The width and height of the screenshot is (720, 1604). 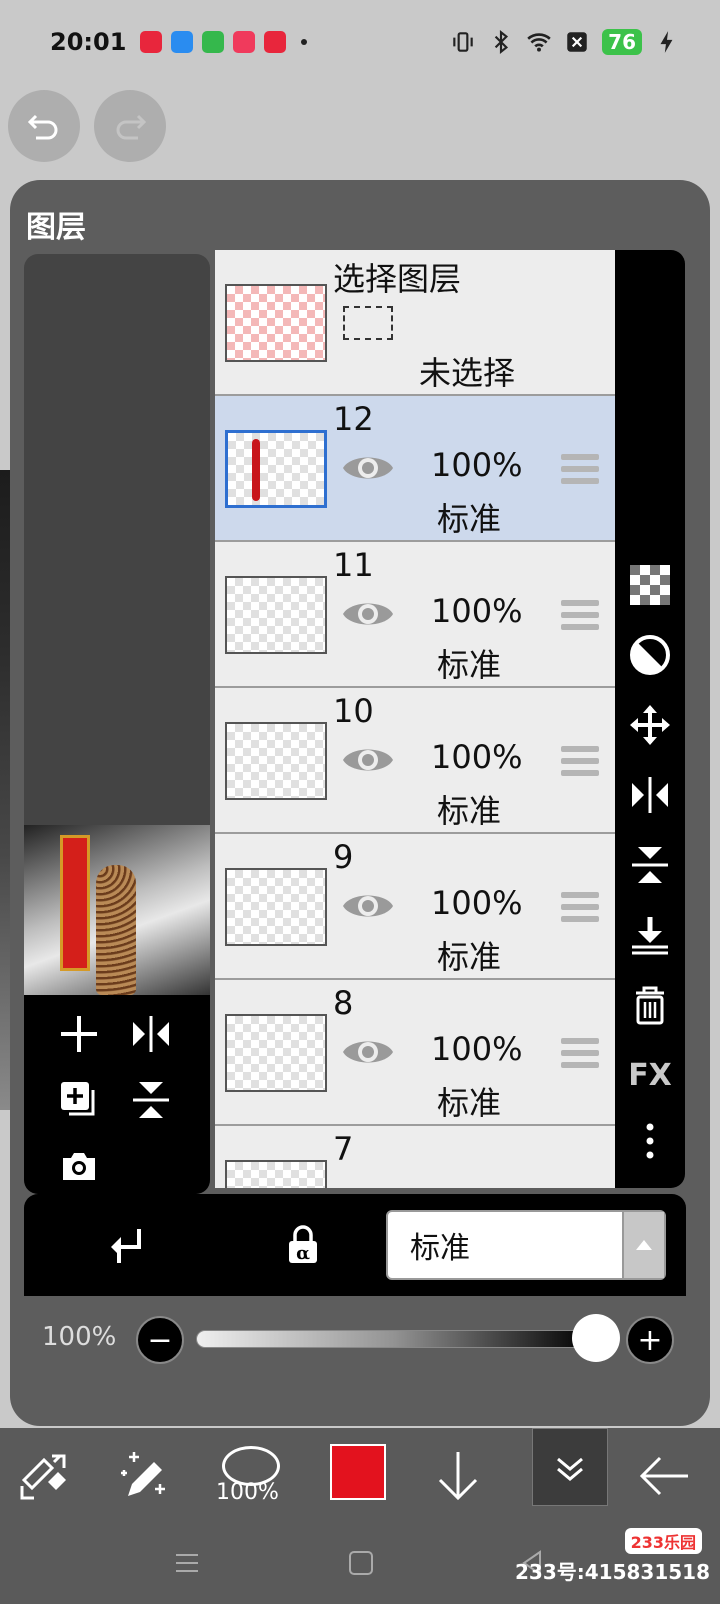 I want to click on move-icon, so click(x=650, y=725).